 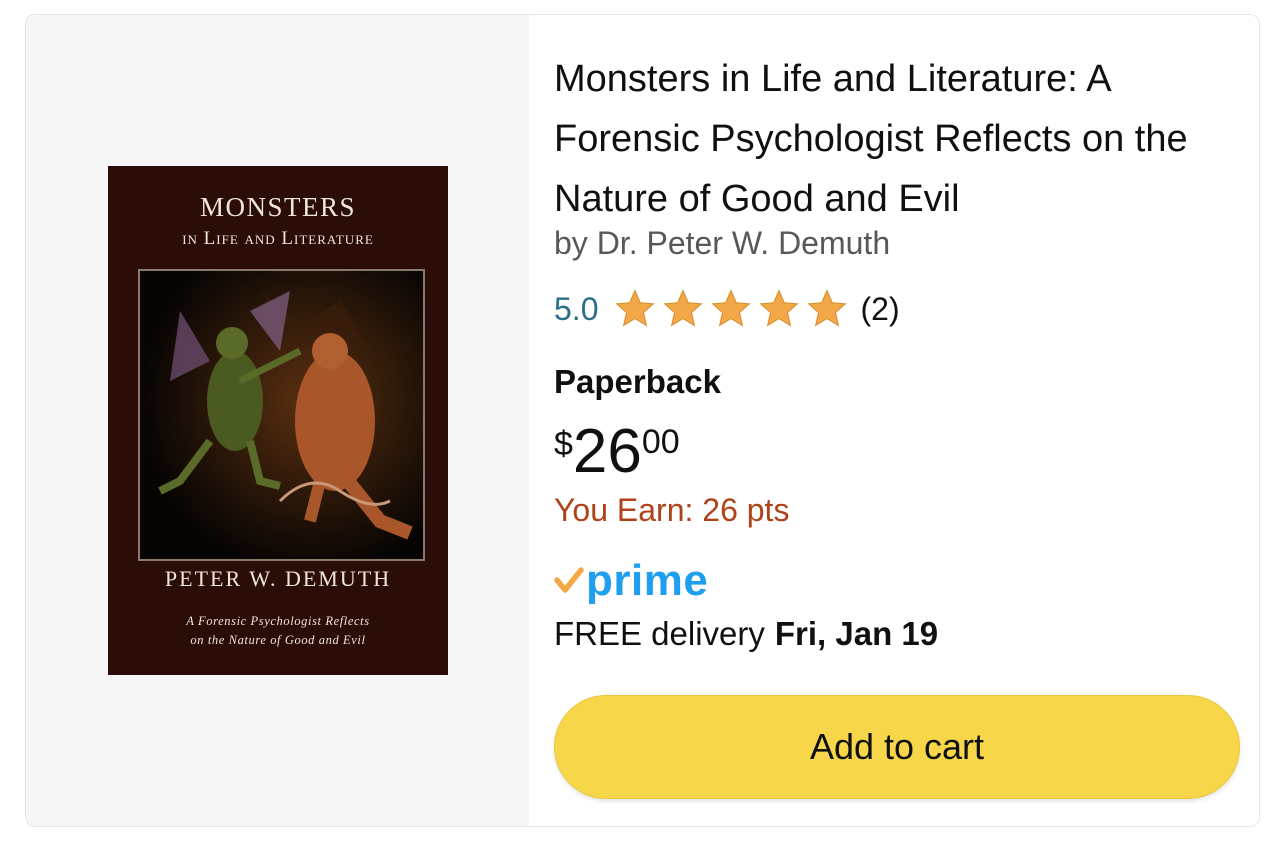 I want to click on earn-points: You Earn: 26 pts, so click(x=672, y=510).